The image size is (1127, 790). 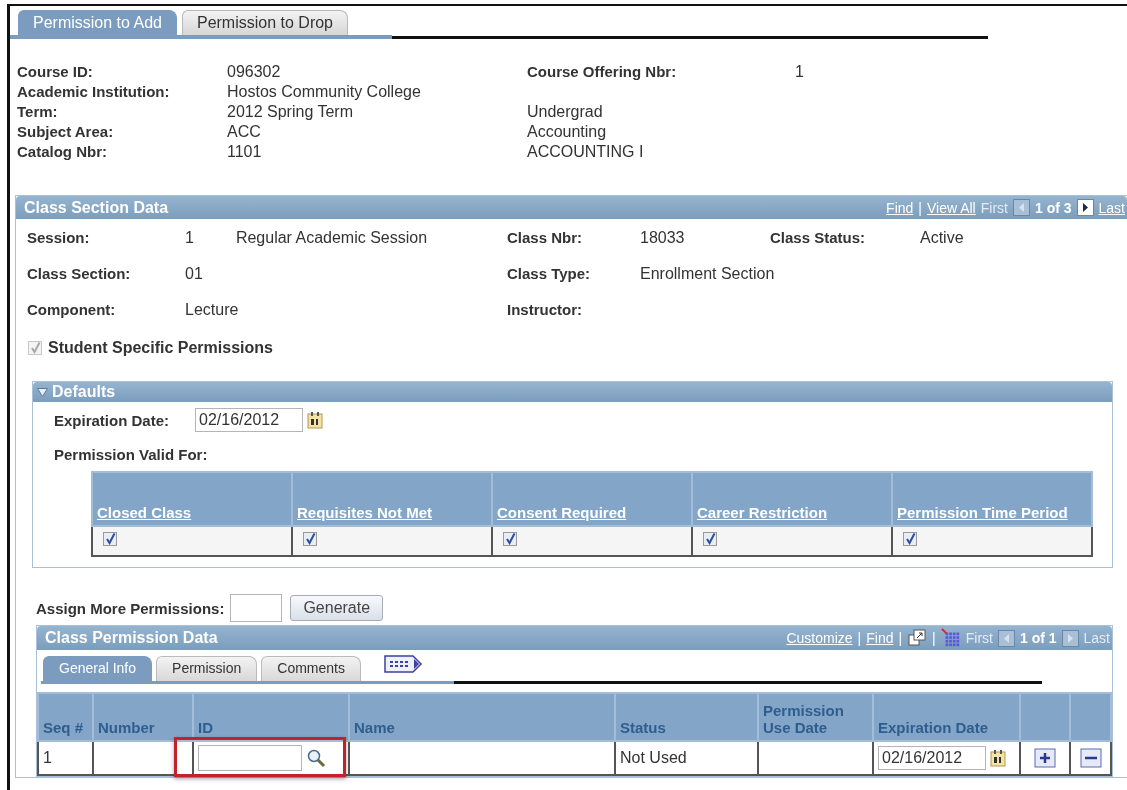 What do you see at coordinates (96, 207) in the screenshot?
I see `section-title: Class Section Data` at bounding box center [96, 207].